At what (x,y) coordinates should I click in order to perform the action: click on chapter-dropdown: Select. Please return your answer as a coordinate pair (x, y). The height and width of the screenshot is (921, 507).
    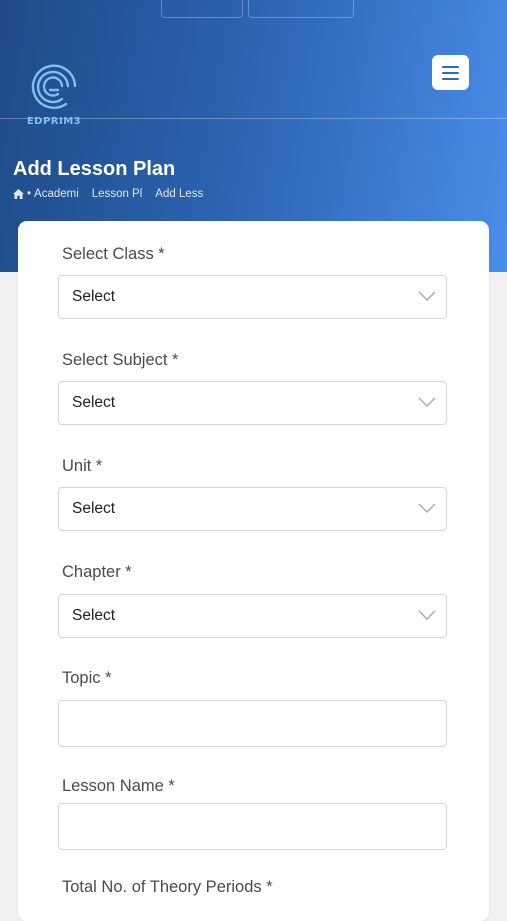
    Looking at the image, I should click on (252, 616).